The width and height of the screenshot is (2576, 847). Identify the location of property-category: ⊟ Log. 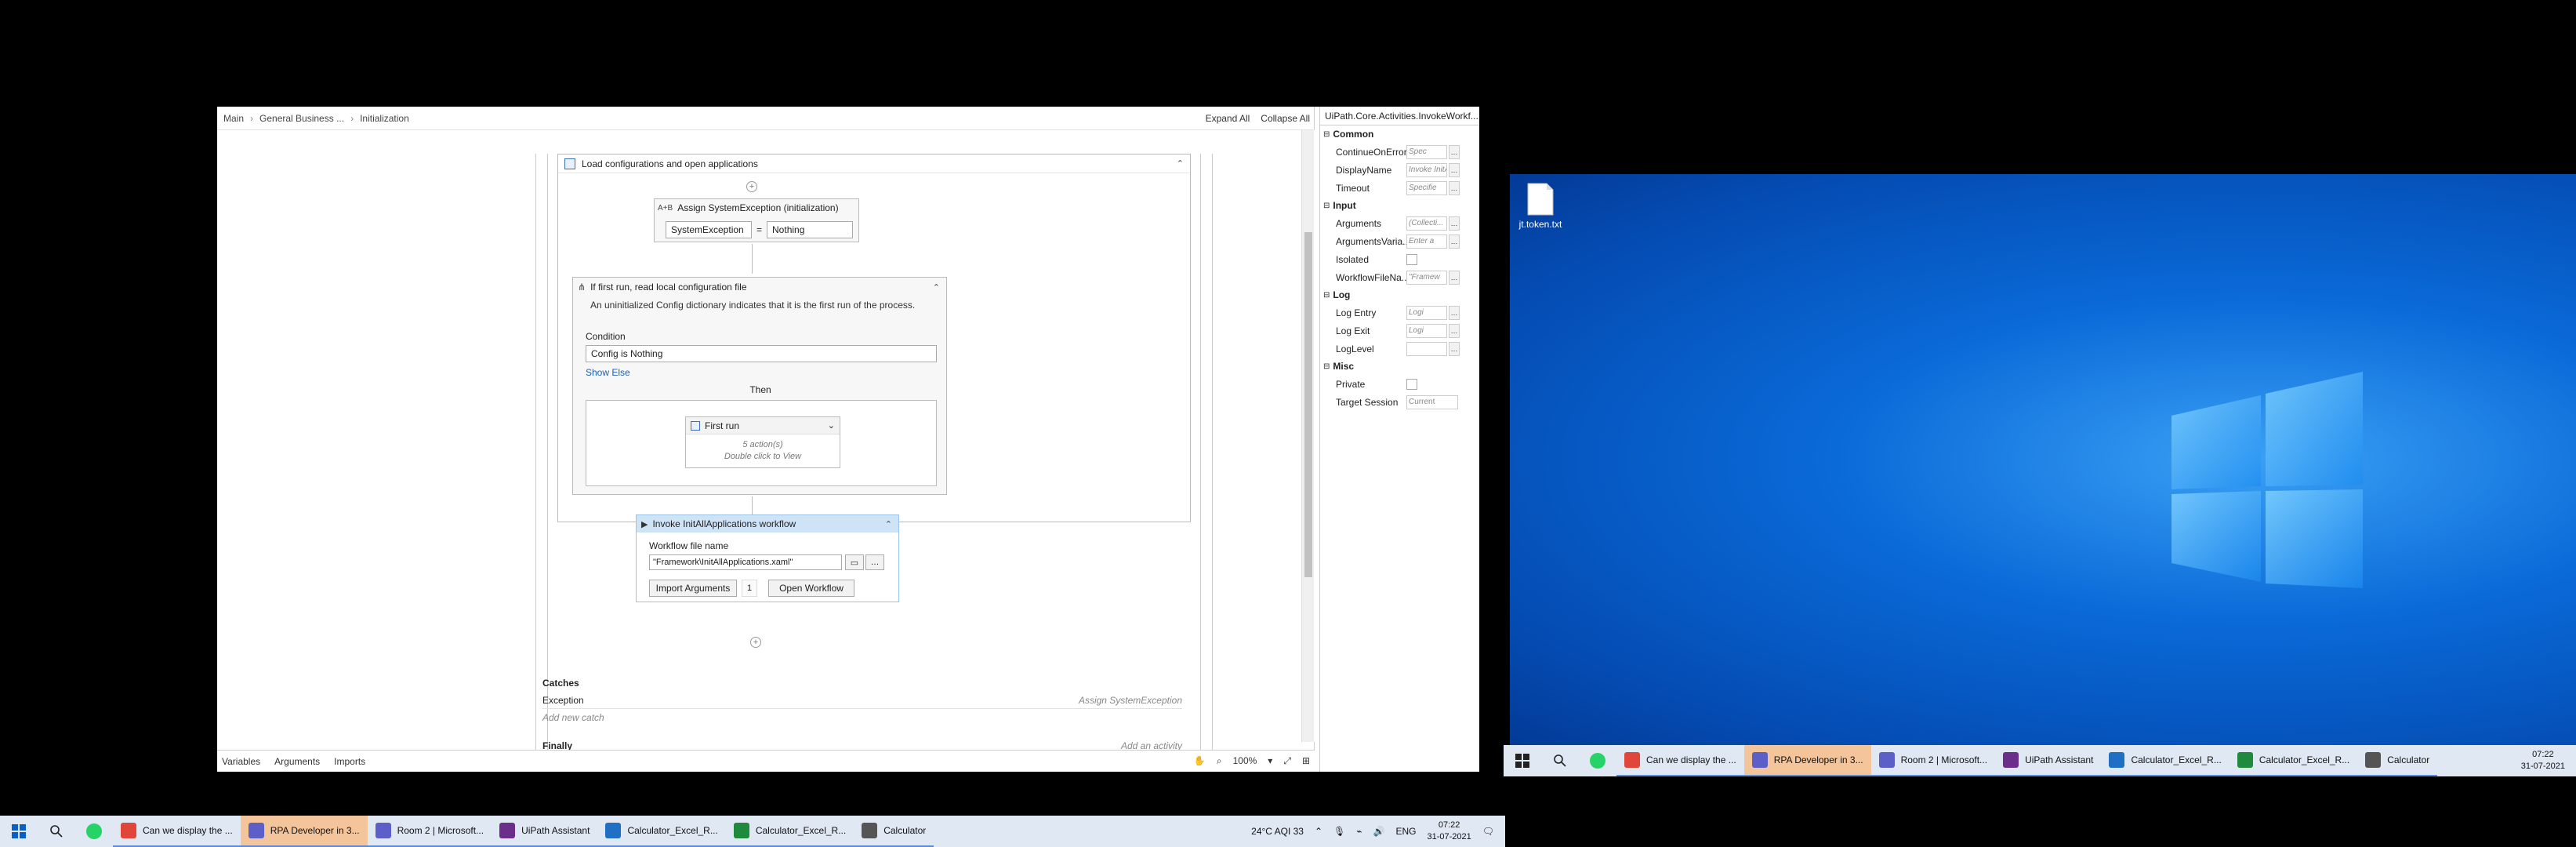
(1400, 295).